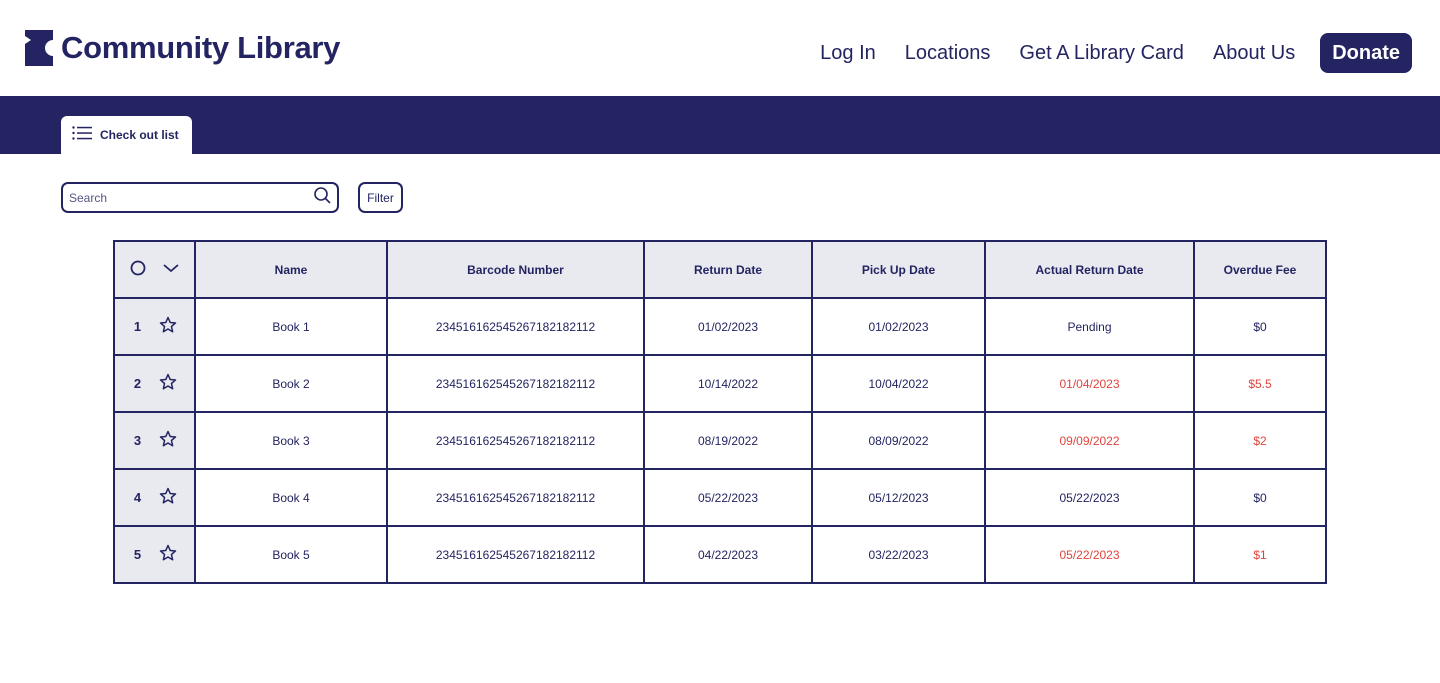 This screenshot has height=683, width=1440. I want to click on column-header-pickup-date: Pick Up Date, so click(898, 269).